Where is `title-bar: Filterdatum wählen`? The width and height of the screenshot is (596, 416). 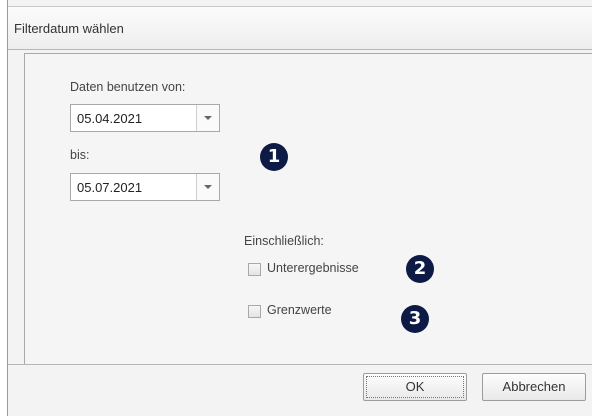
title-bar: Filterdatum wählen is located at coordinates (302, 28).